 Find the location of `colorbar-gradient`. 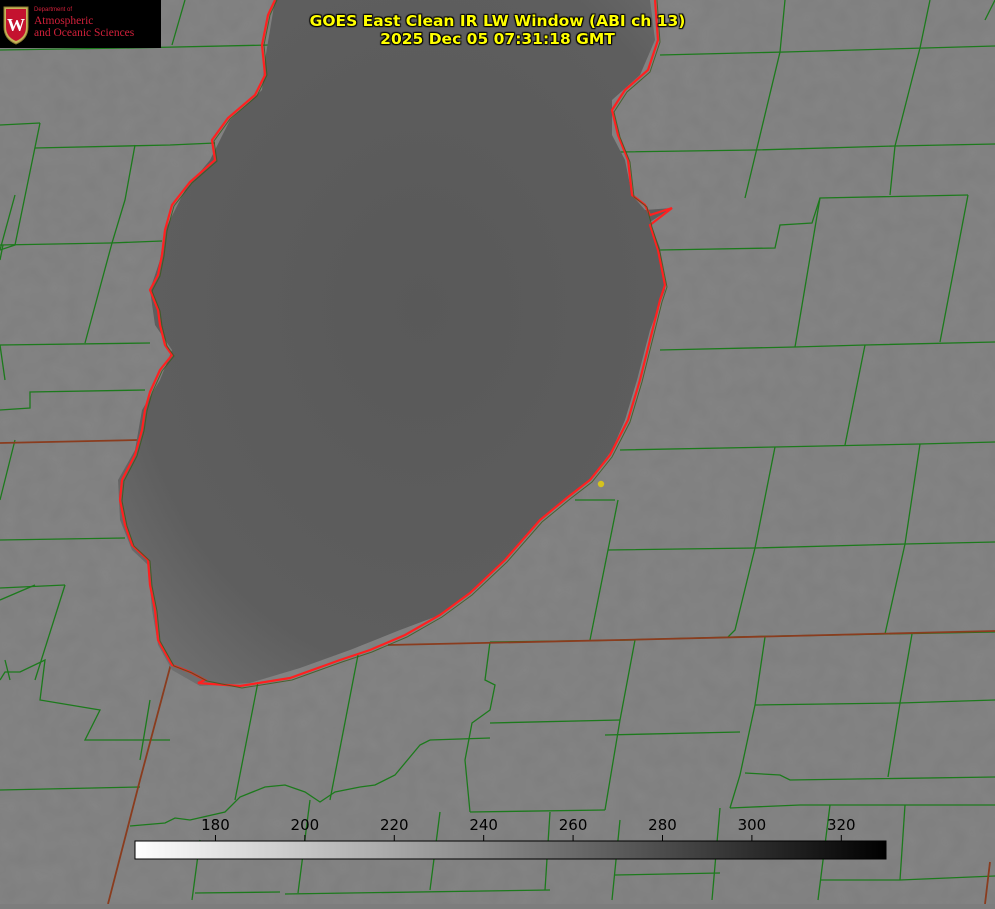

colorbar-gradient is located at coordinates (510, 850).